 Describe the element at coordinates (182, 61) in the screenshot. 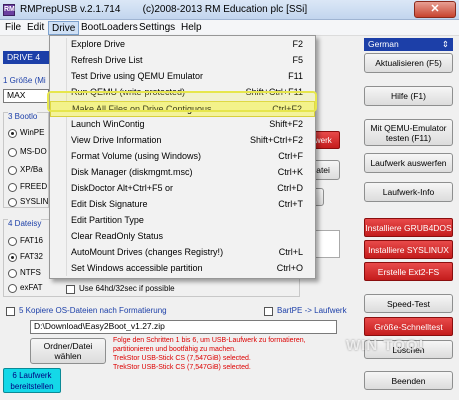

I see `menu-item-refresh-drive-list: Refresh Drive List F5` at that location.